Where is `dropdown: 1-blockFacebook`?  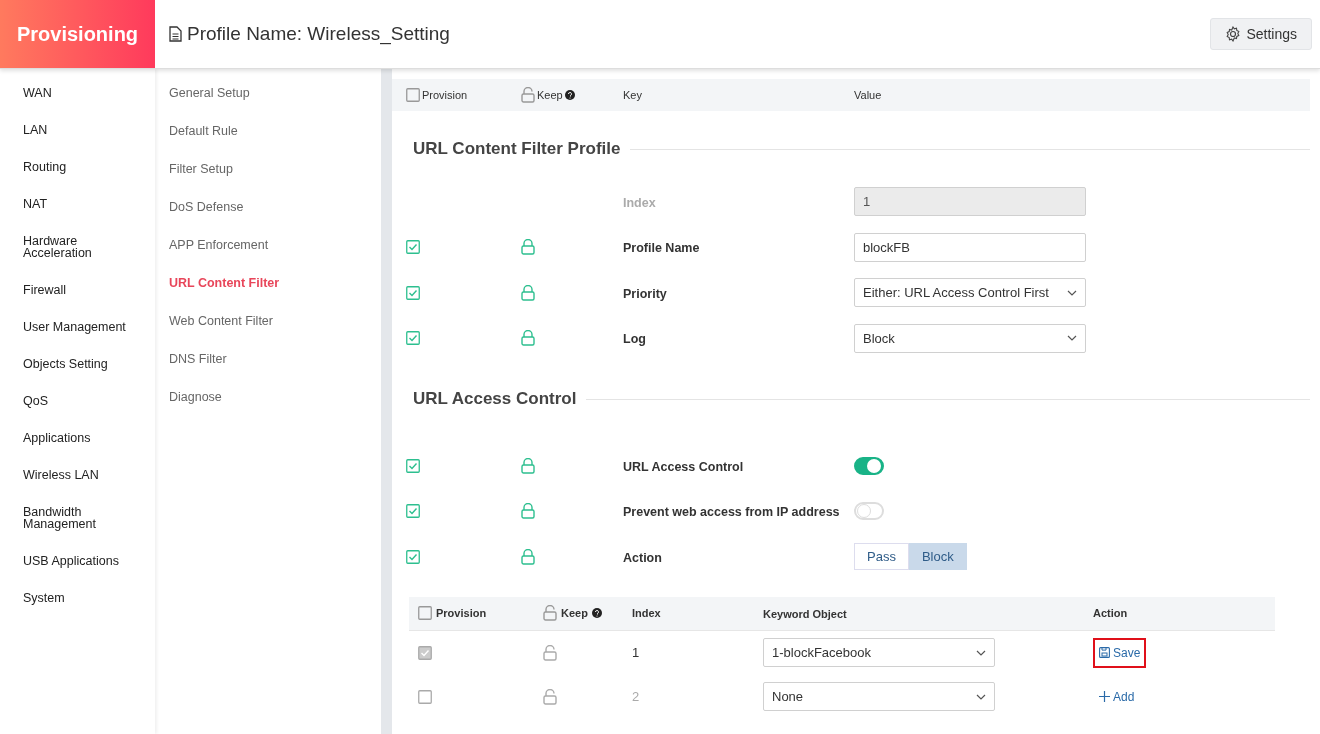
dropdown: 1-blockFacebook is located at coordinates (879, 652).